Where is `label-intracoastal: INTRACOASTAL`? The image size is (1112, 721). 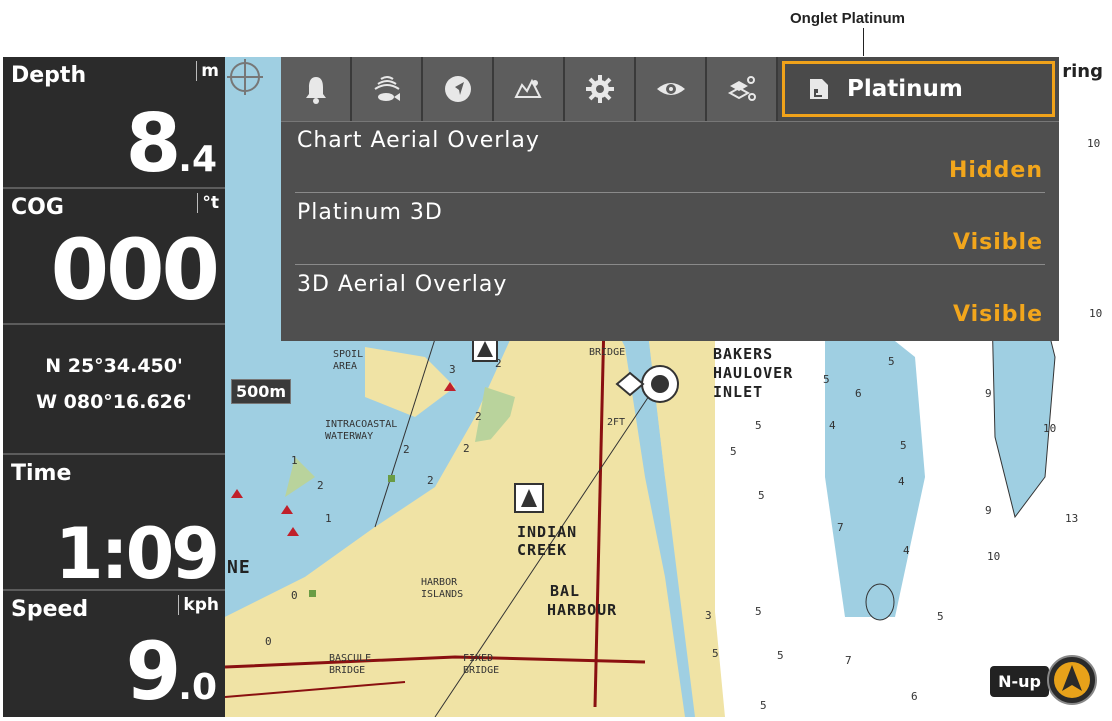 label-intracoastal: INTRACOASTAL is located at coordinates (361, 424).